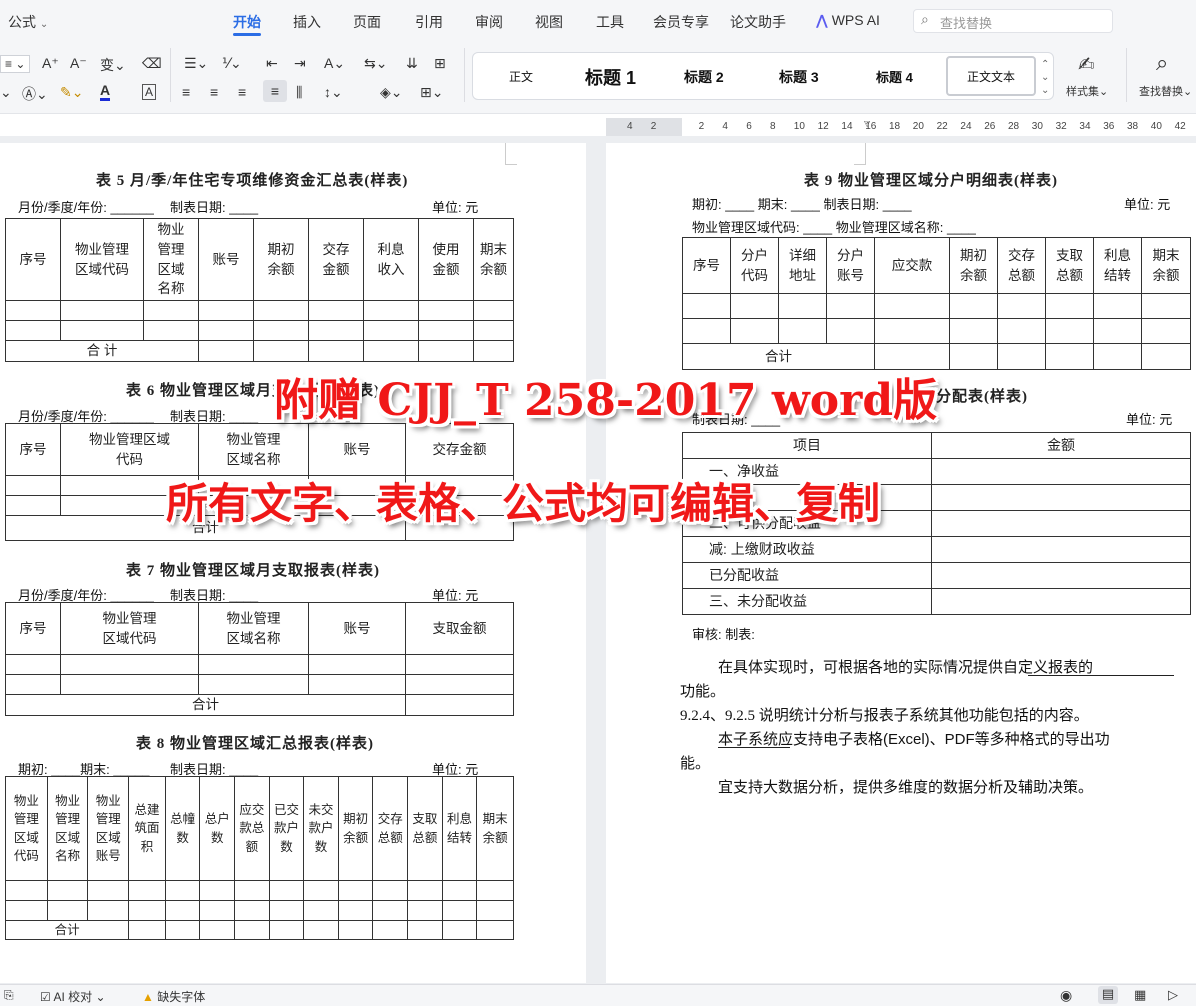  What do you see at coordinates (105, 91) in the screenshot?
I see `font-color-icon: A` at bounding box center [105, 91].